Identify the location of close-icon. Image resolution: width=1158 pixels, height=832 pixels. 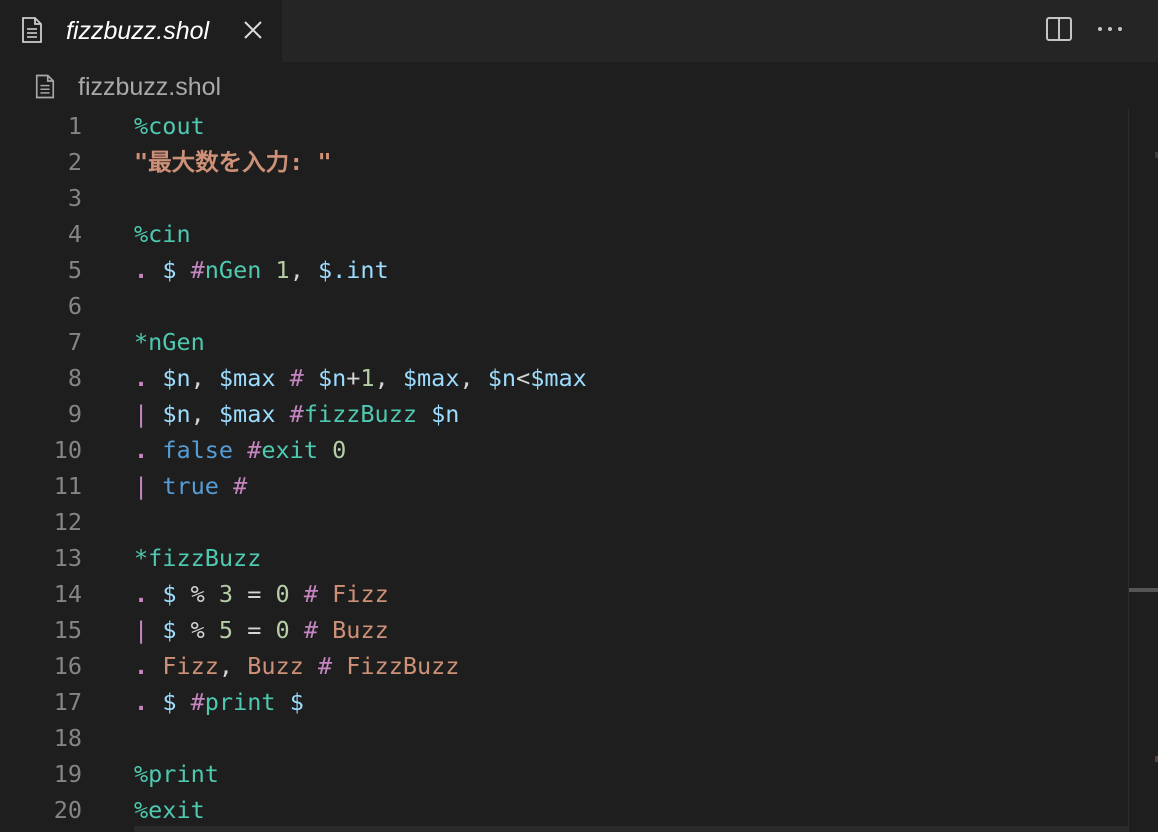
(253, 30).